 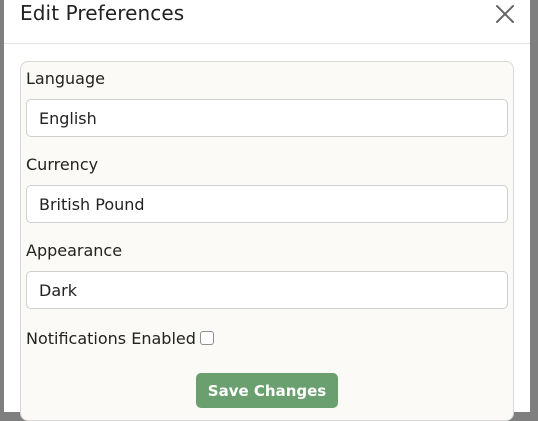 What do you see at coordinates (267, 204) in the screenshot?
I see `currency-input` at bounding box center [267, 204].